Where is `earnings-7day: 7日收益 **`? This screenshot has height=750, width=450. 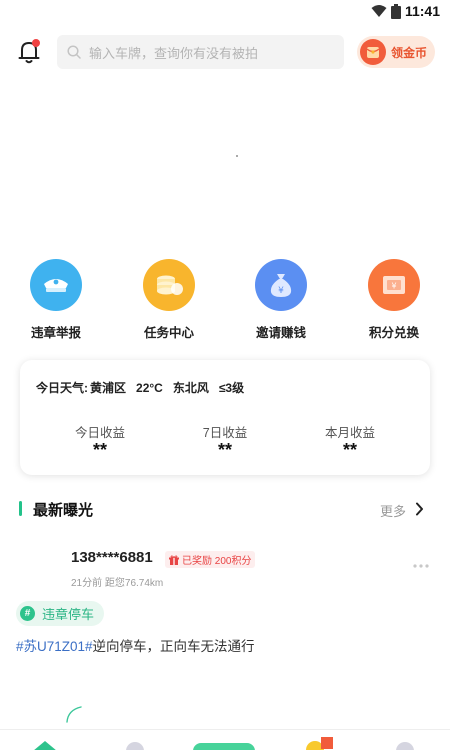
earnings-7day: 7日收益 ** is located at coordinates (225, 441).